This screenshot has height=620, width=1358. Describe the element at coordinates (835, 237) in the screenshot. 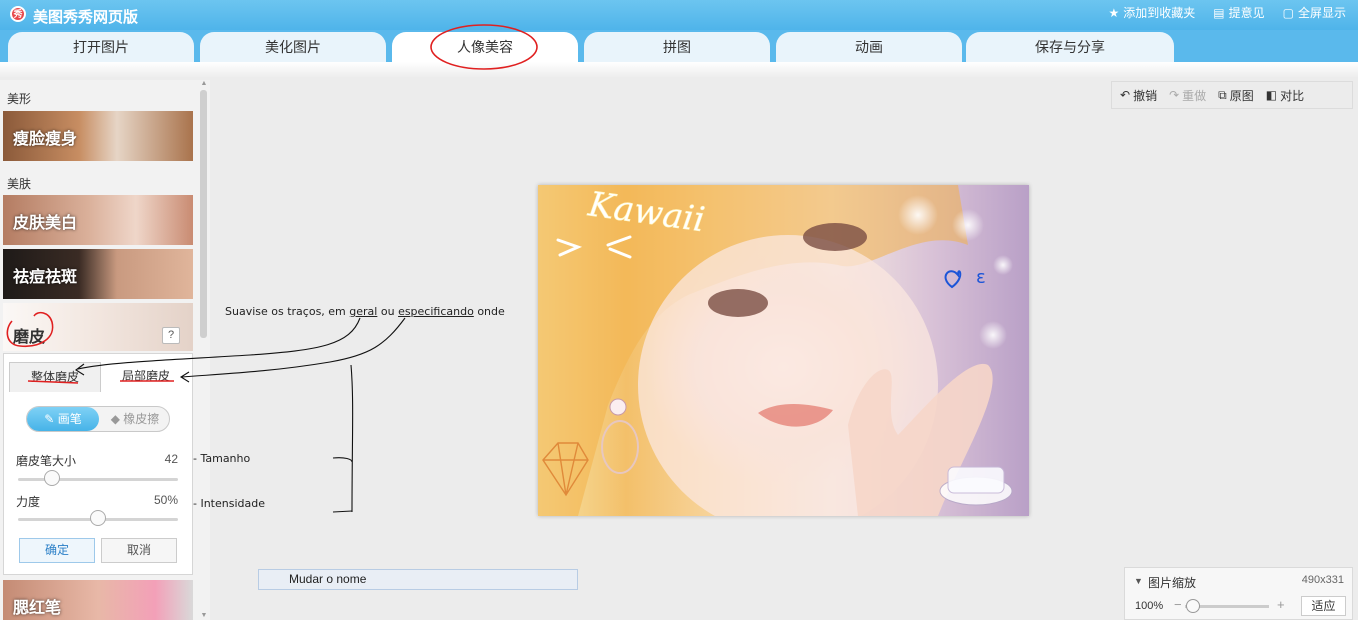

I see `right-eye` at that location.